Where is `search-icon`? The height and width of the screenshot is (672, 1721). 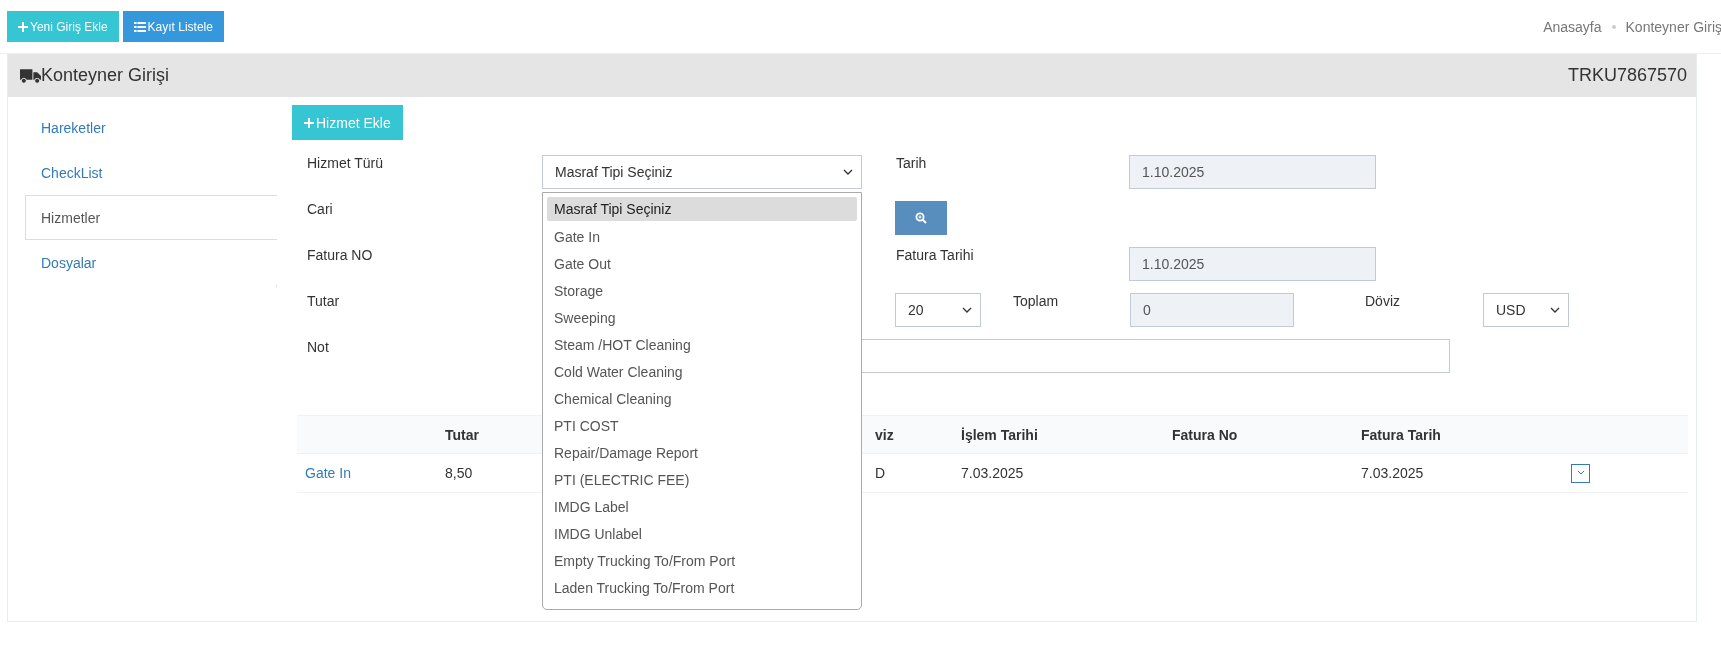 search-icon is located at coordinates (921, 218).